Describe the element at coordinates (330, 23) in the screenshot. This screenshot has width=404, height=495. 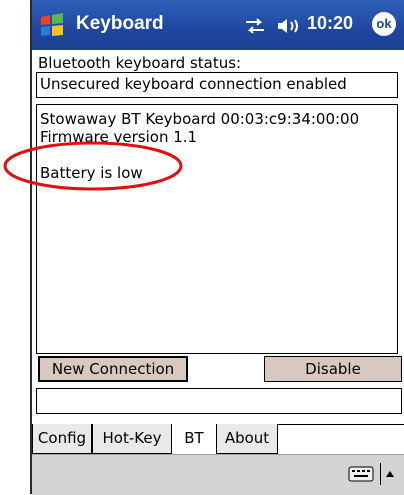
I see `clock: 10:20` at that location.